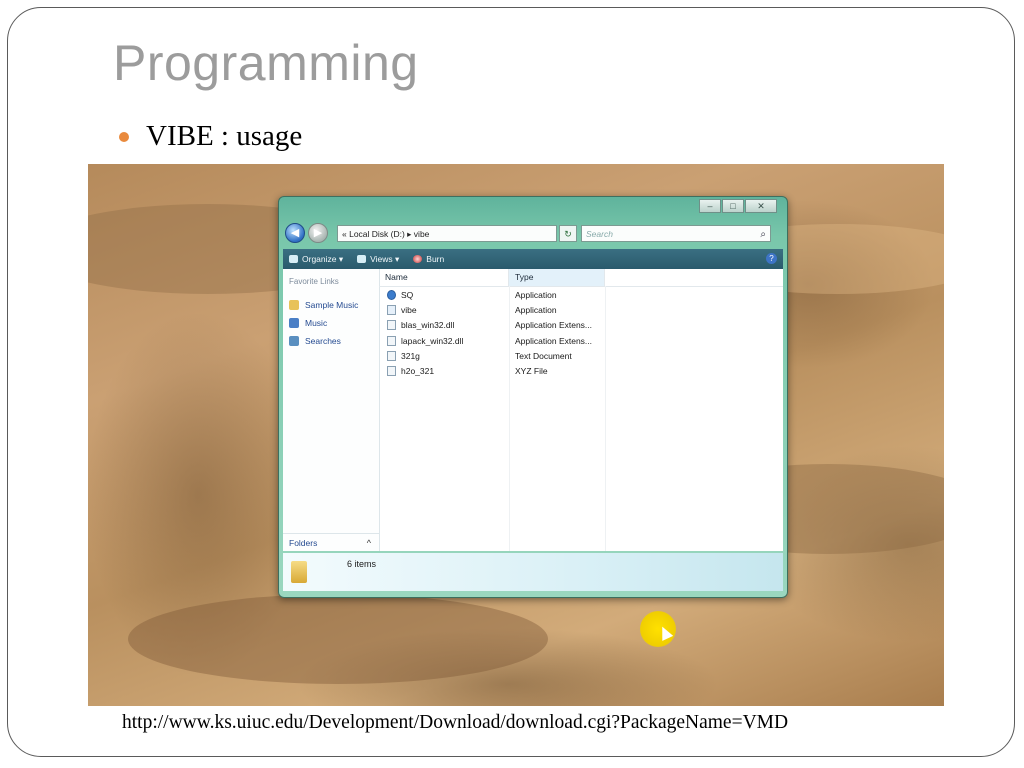  Describe the element at coordinates (733, 206) in the screenshot. I see `maximize-button: □` at that location.